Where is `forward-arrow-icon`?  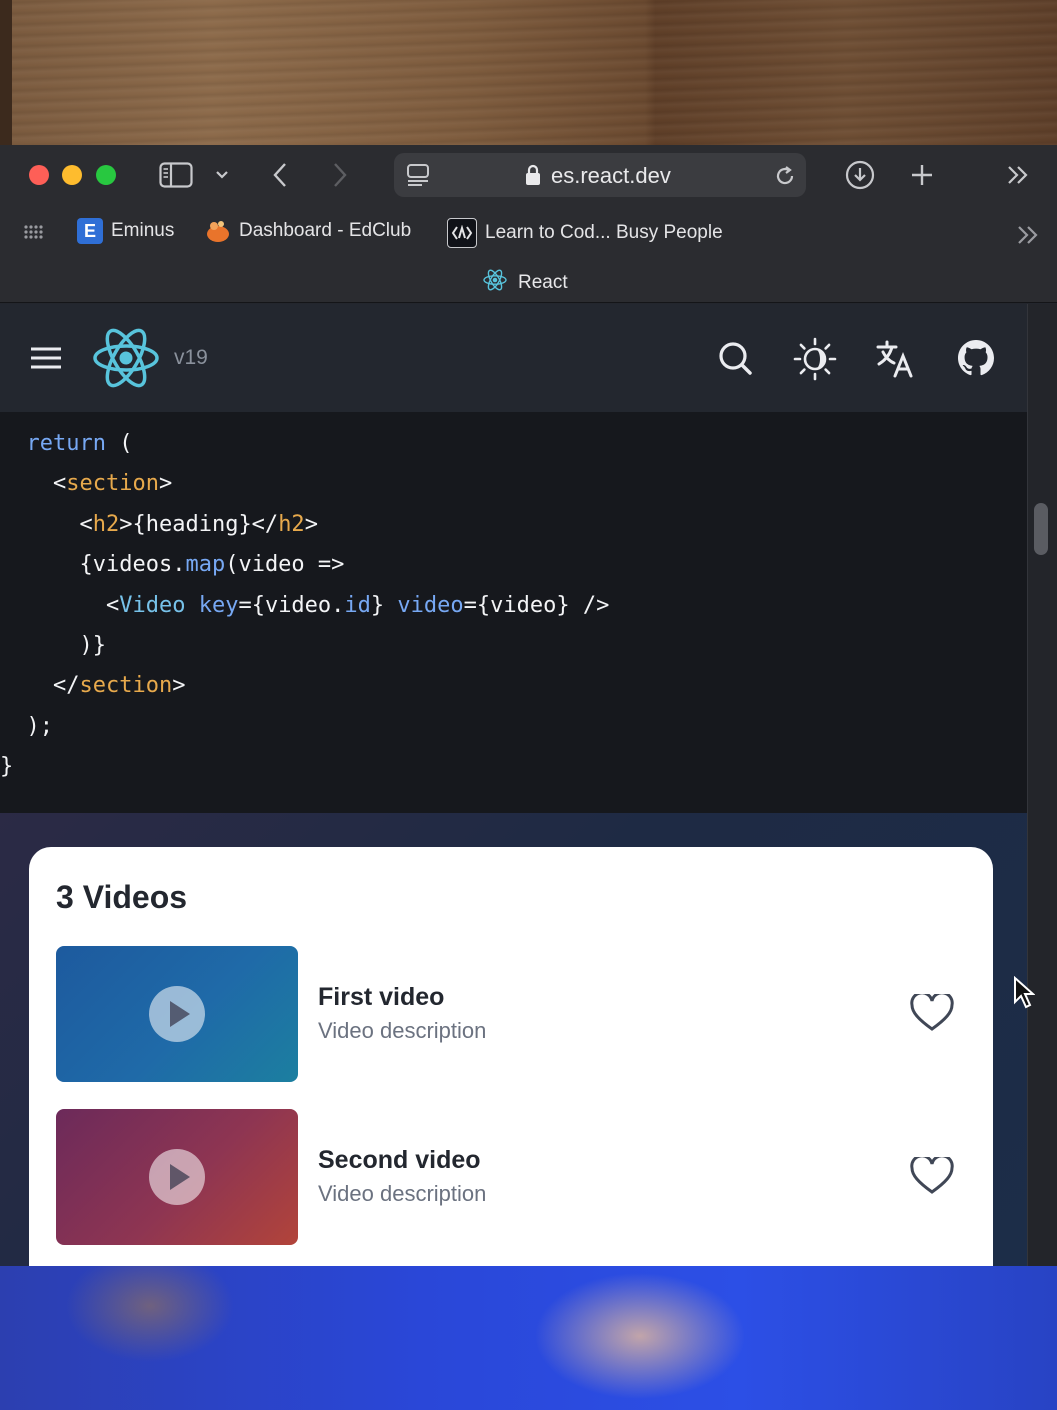
forward-arrow-icon is located at coordinates (340, 175).